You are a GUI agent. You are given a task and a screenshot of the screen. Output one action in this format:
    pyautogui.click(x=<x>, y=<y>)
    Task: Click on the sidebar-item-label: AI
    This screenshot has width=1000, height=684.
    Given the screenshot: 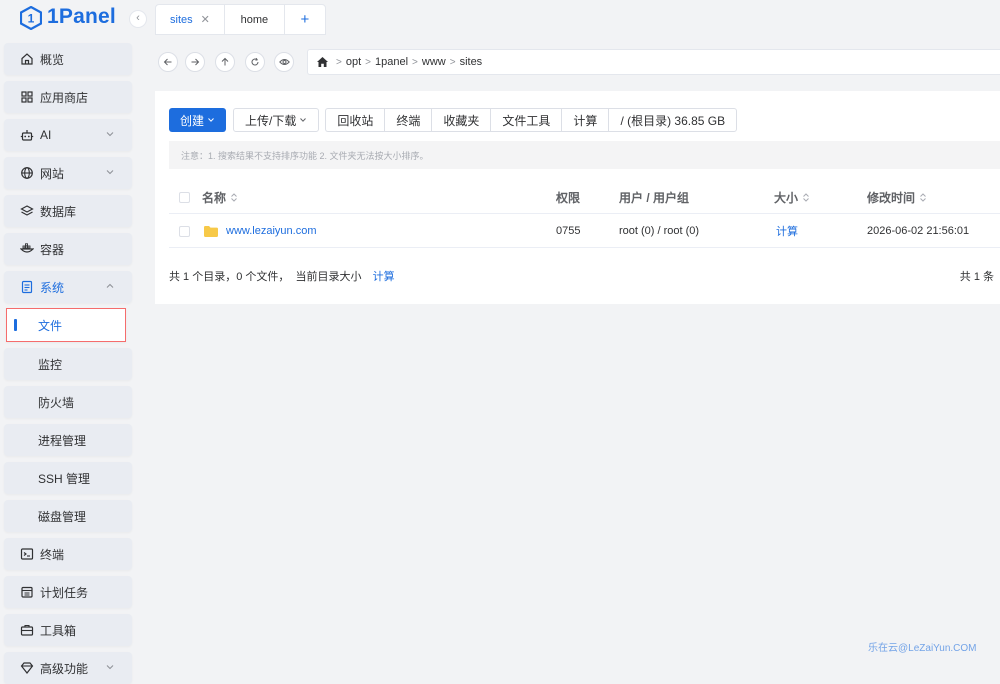 What is the action you would take?
    pyautogui.click(x=46, y=135)
    